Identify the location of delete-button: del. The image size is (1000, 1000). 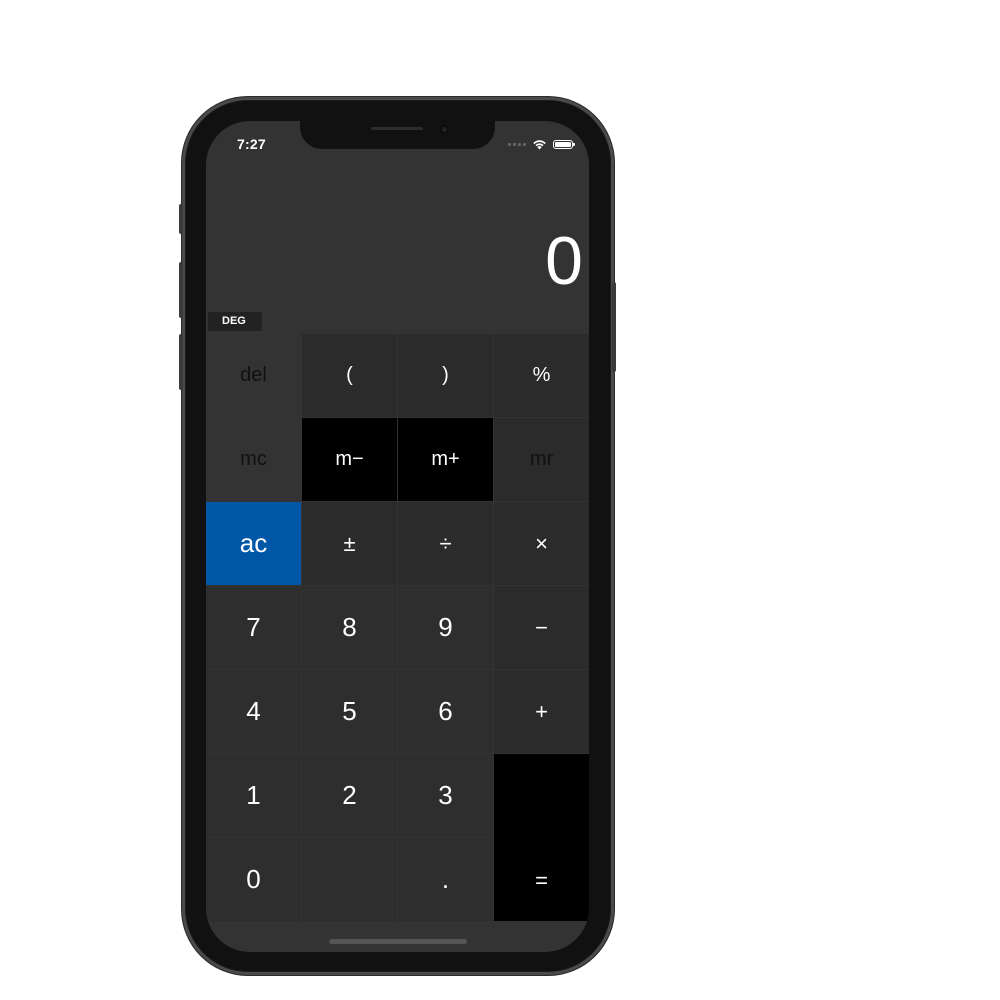
(253, 375).